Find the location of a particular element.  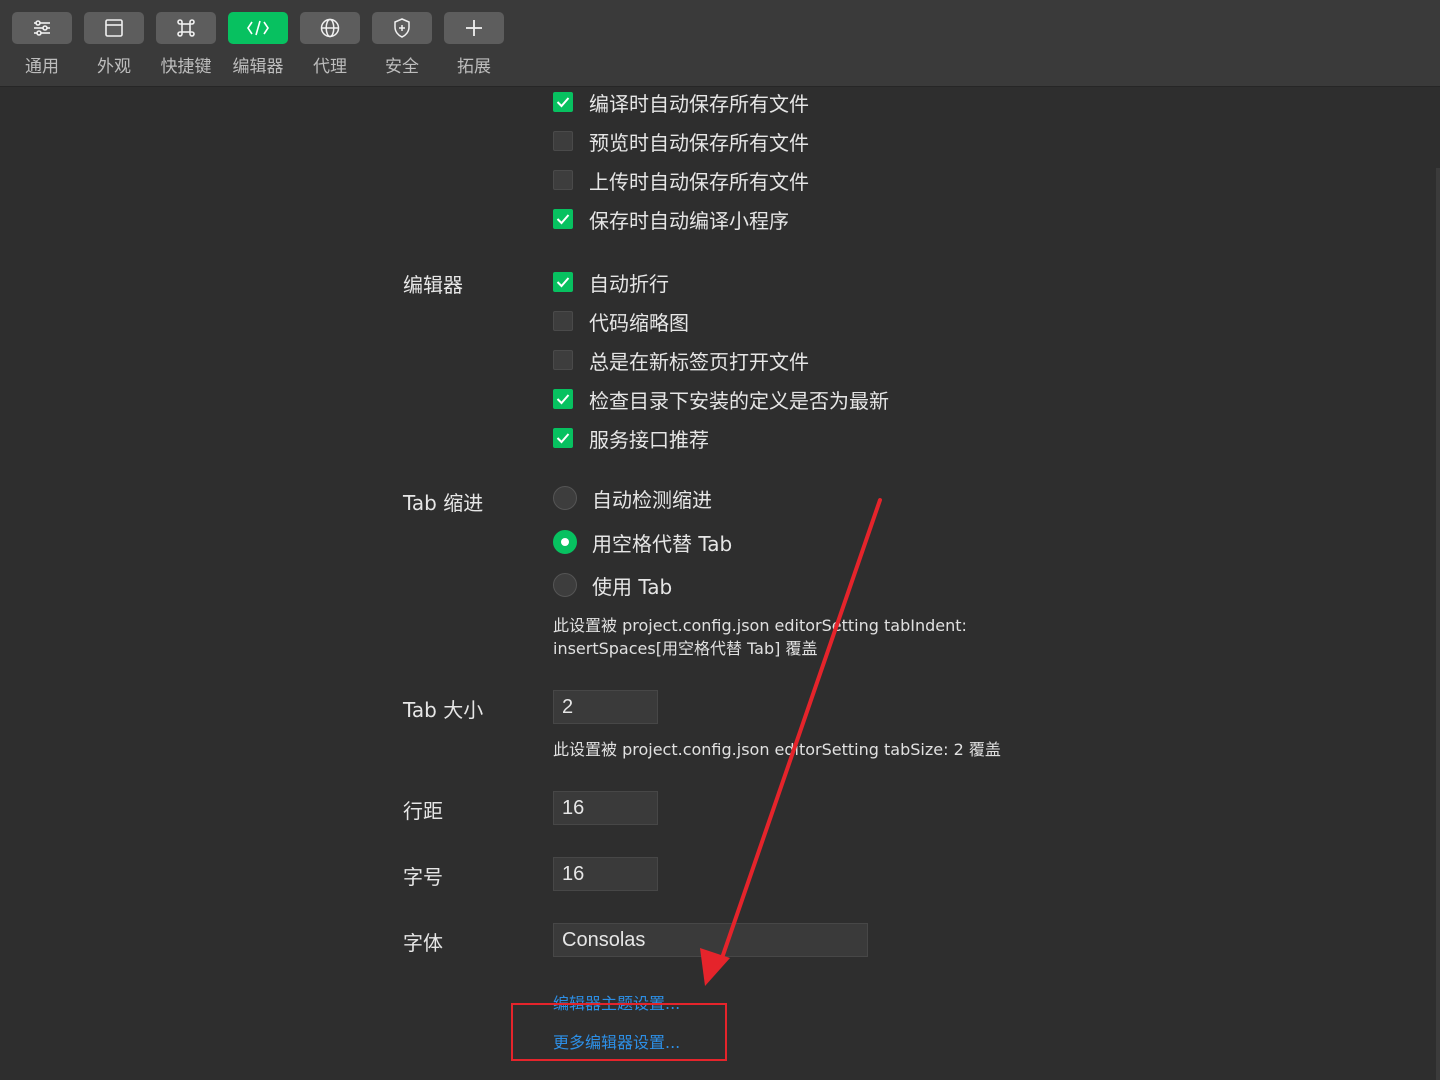

section-label-tab-indent: Tab 缩进 is located at coordinates (443, 503).